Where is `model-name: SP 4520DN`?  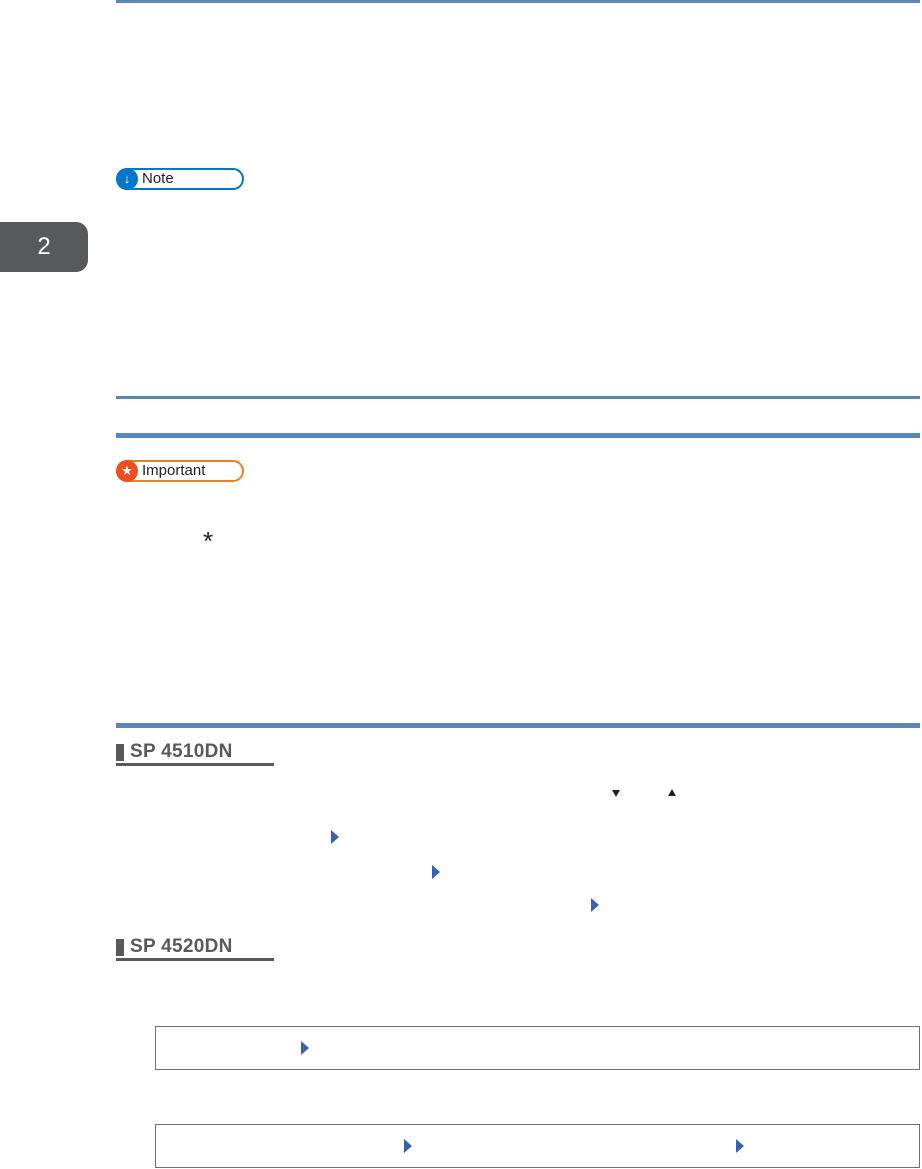 model-name: SP 4520DN is located at coordinates (181, 946).